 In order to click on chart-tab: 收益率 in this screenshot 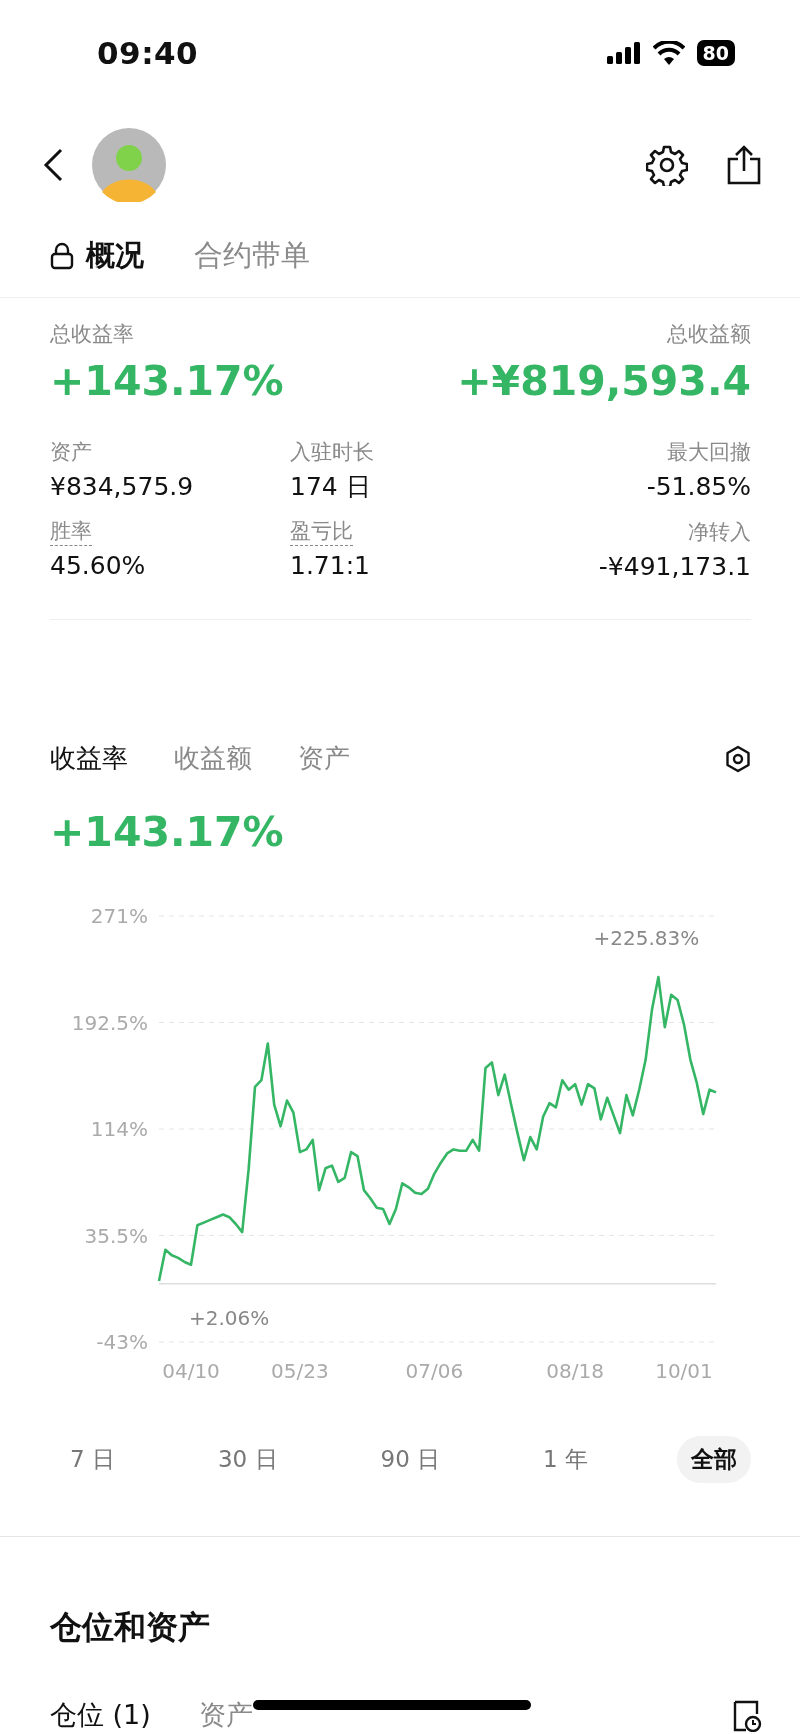, I will do `click(89, 758)`.